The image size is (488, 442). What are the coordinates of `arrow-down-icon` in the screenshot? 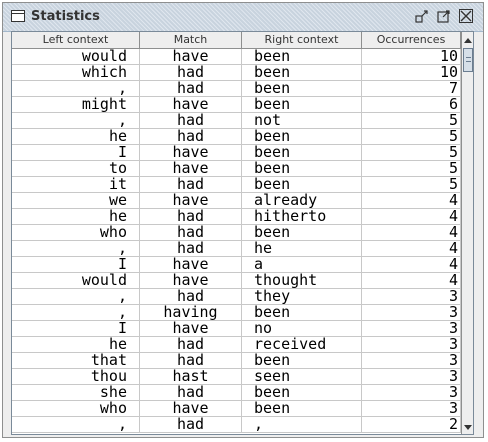 It's located at (467, 427).